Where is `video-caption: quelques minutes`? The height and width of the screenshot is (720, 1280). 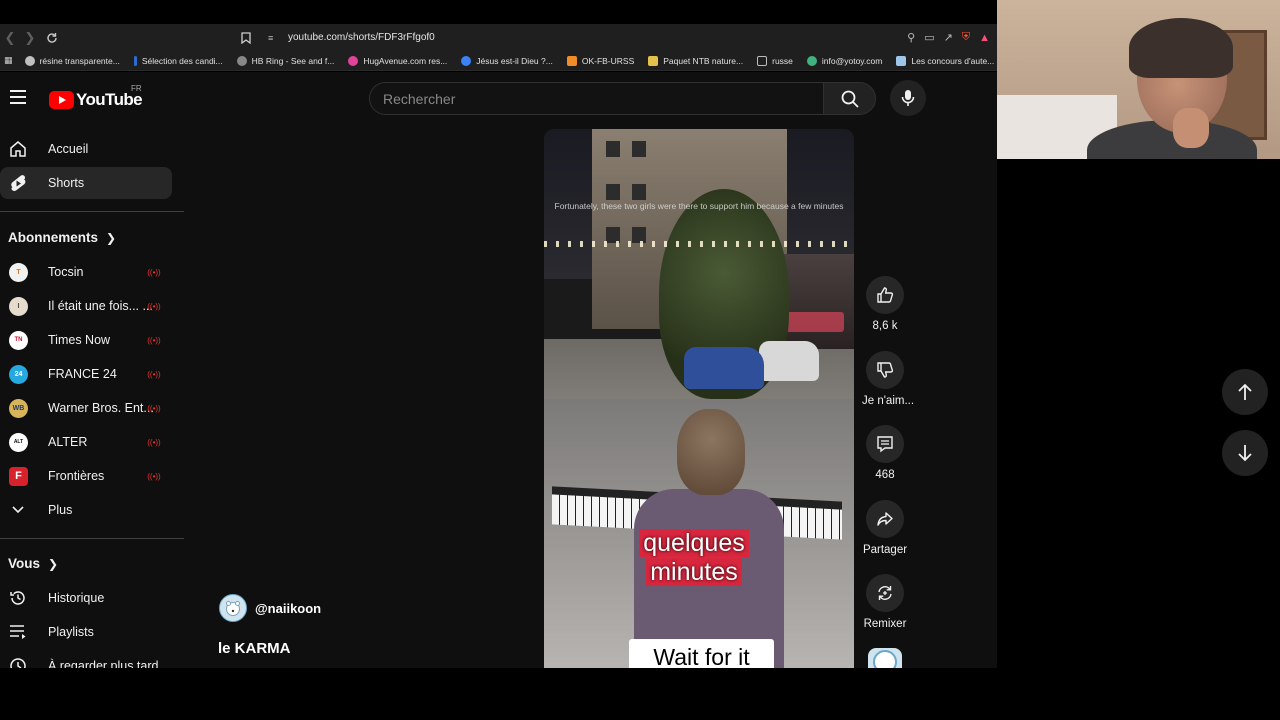
video-caption: quelques minutes is located at coordinates (694, 558).